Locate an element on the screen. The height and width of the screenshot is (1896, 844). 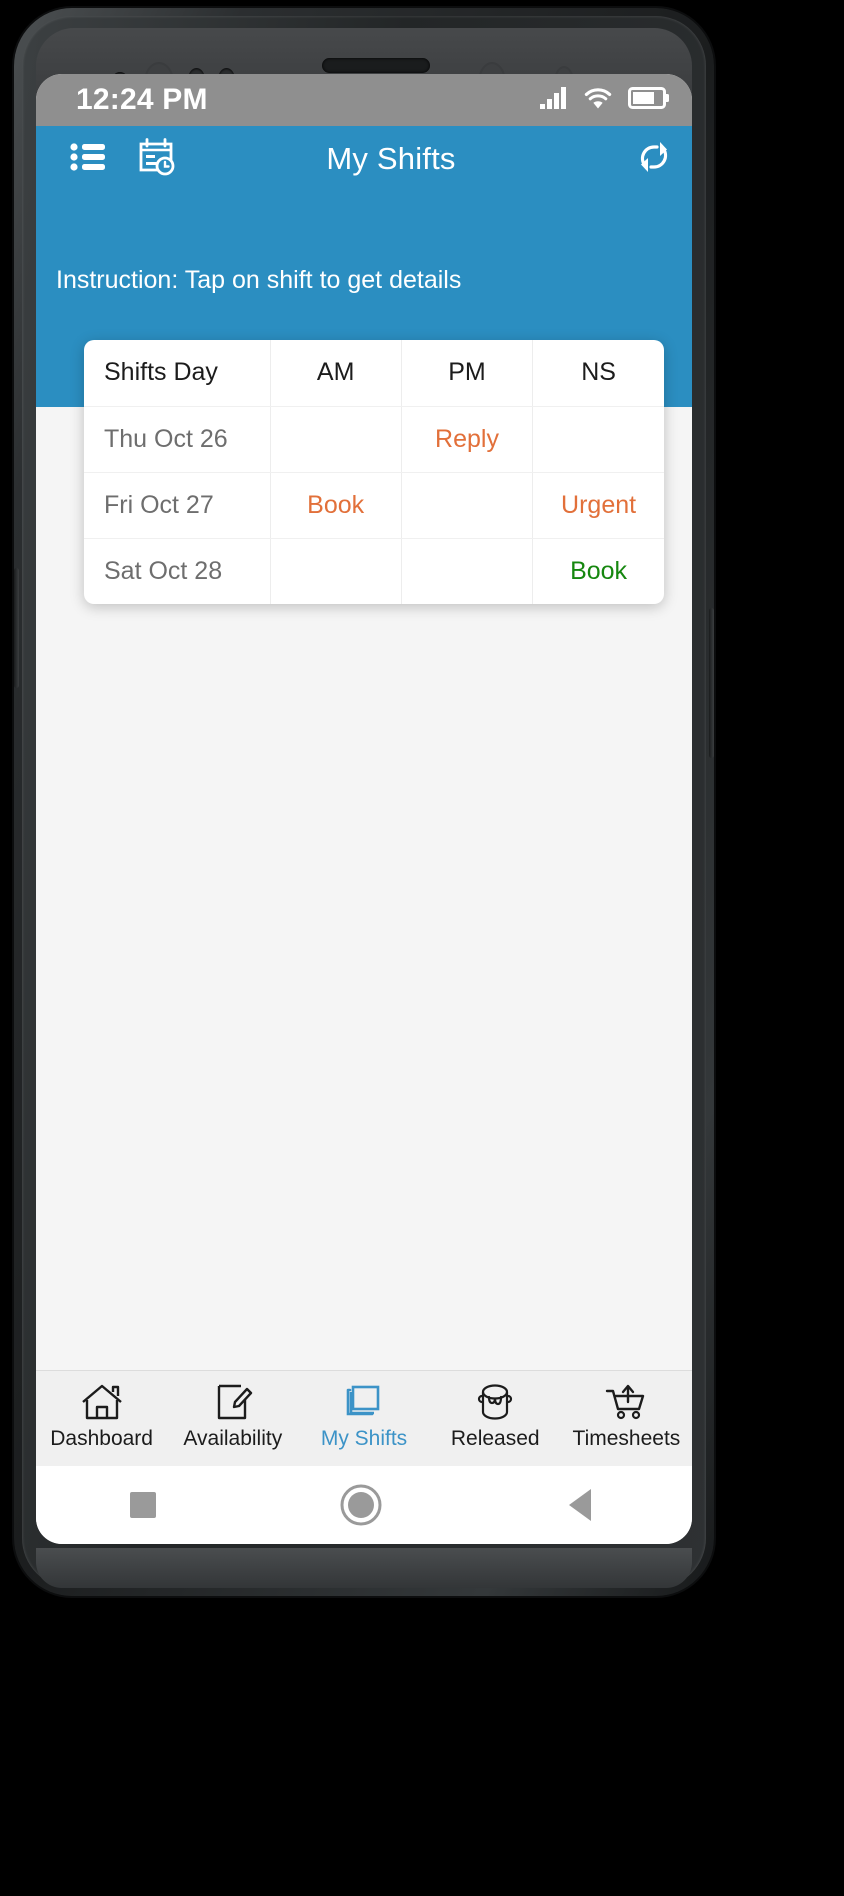
layers-copy-icon is located at coordinates (364, 1402).